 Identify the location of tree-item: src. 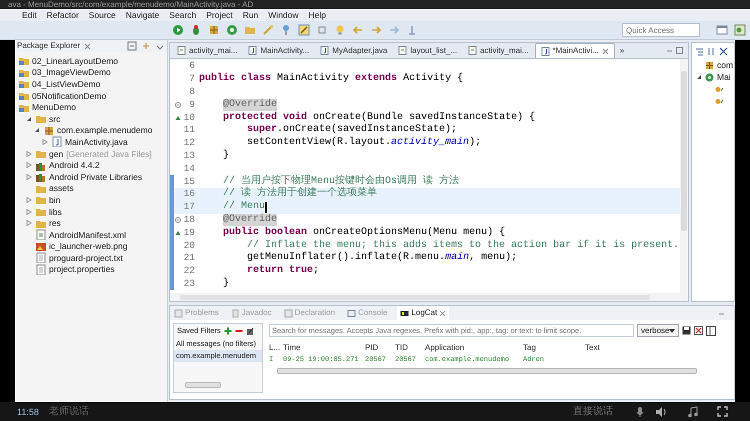
(54, 119).